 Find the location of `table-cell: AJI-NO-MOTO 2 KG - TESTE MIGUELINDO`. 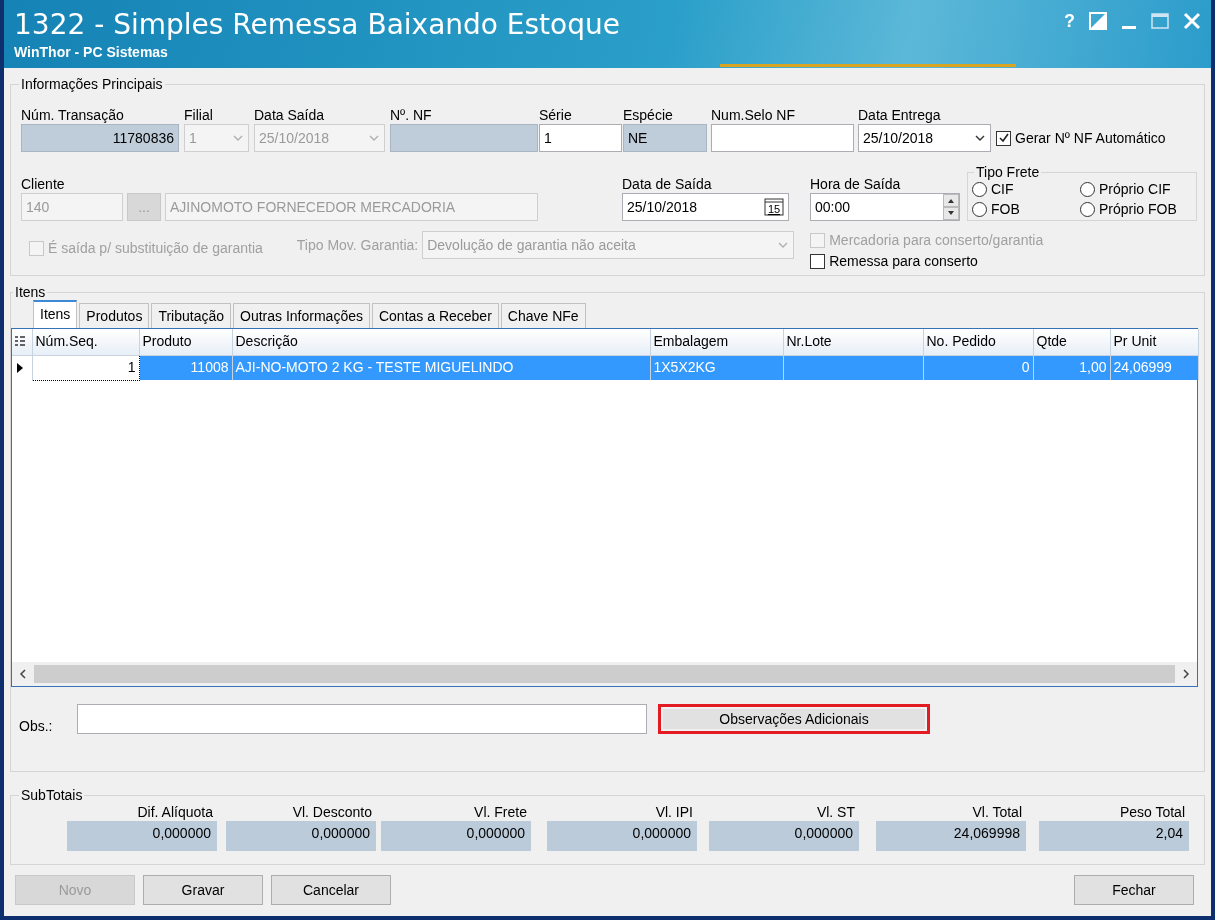

table-cell: AJI-NO-MOTO 2 KG - TESTE MIGUELINDO is located at coordinates (441, 367).